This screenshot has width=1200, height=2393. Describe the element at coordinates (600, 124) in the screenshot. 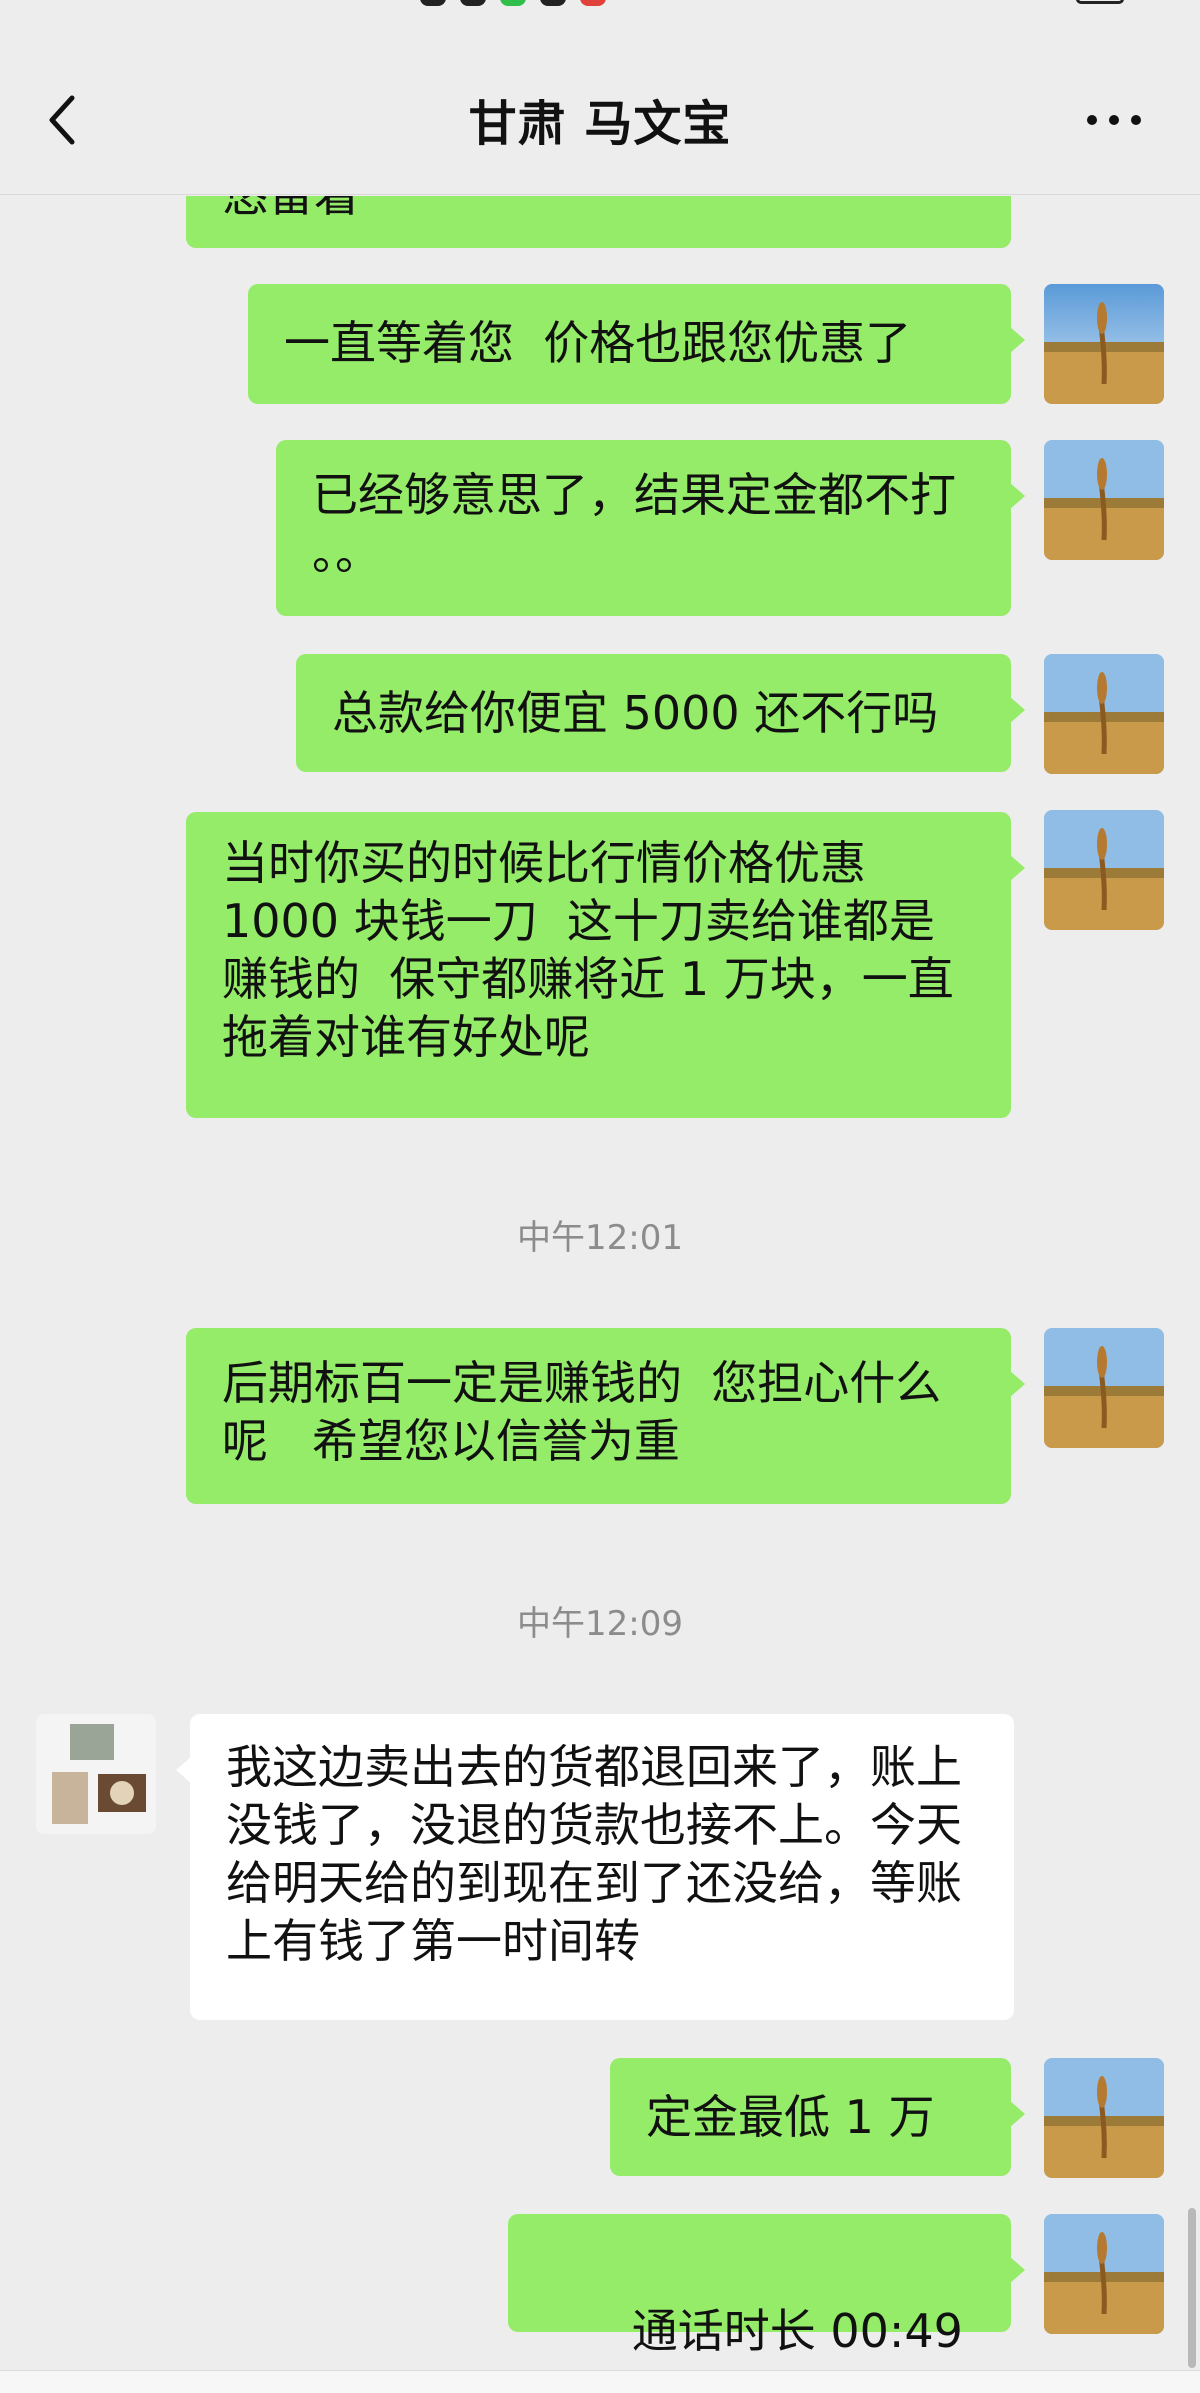

I see `chat-title: 甘肃 马文宝` at that location.